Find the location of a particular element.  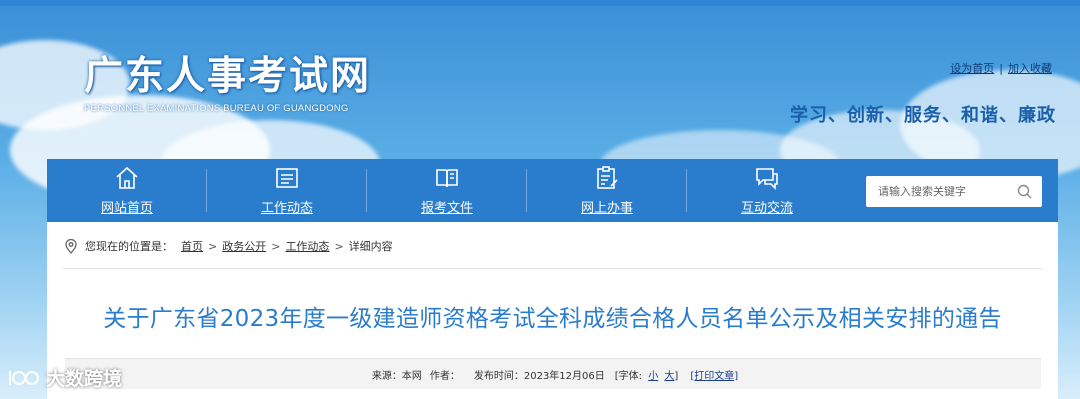

nav-item-interaction: 互动交流 is located at coordinates (767, 190).